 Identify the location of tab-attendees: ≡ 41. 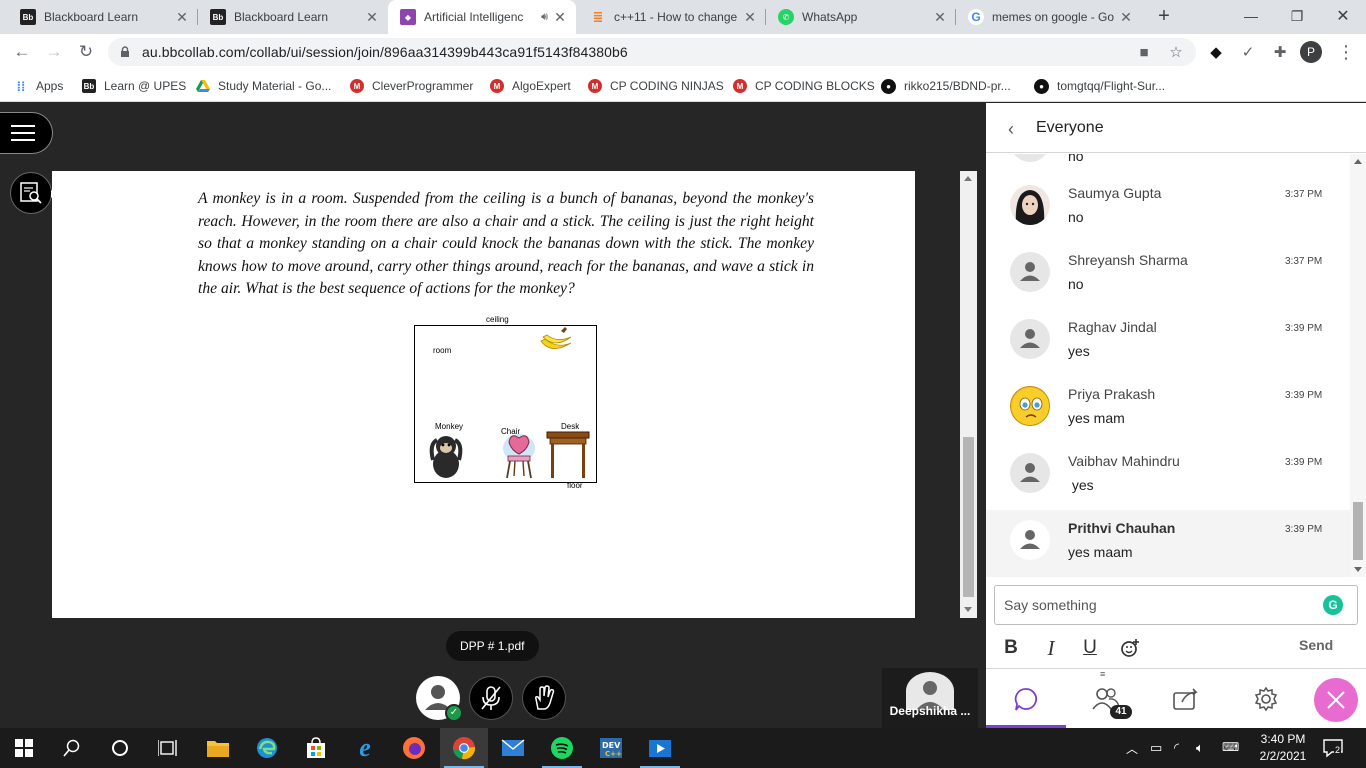
(1106, 699).